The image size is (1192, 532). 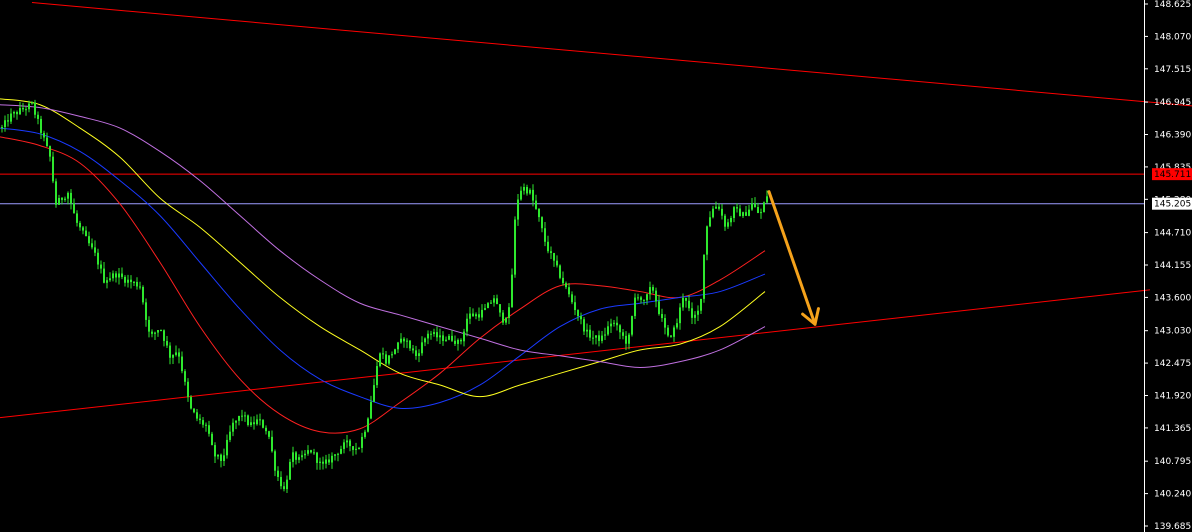 What do you see at coordinates (1172, 364) in the screenshot?
I see `y-tick-label: 142.475` at bounding box center [1172, 364].